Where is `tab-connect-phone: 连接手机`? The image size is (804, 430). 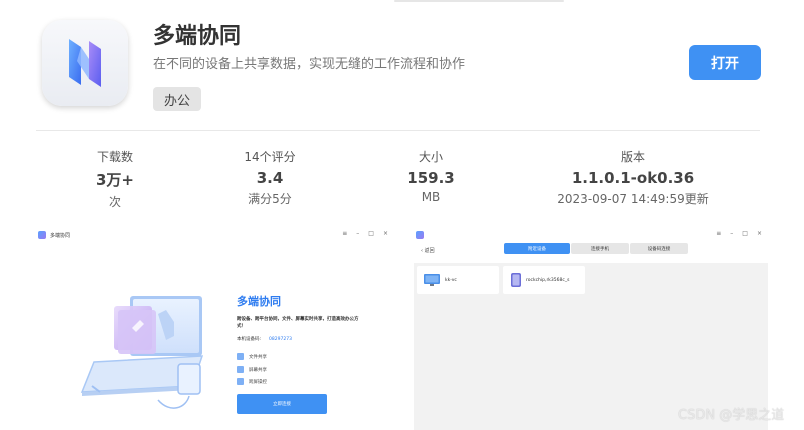
tab-connect-phone: 连接手机 is located at coordinates (600, 248).